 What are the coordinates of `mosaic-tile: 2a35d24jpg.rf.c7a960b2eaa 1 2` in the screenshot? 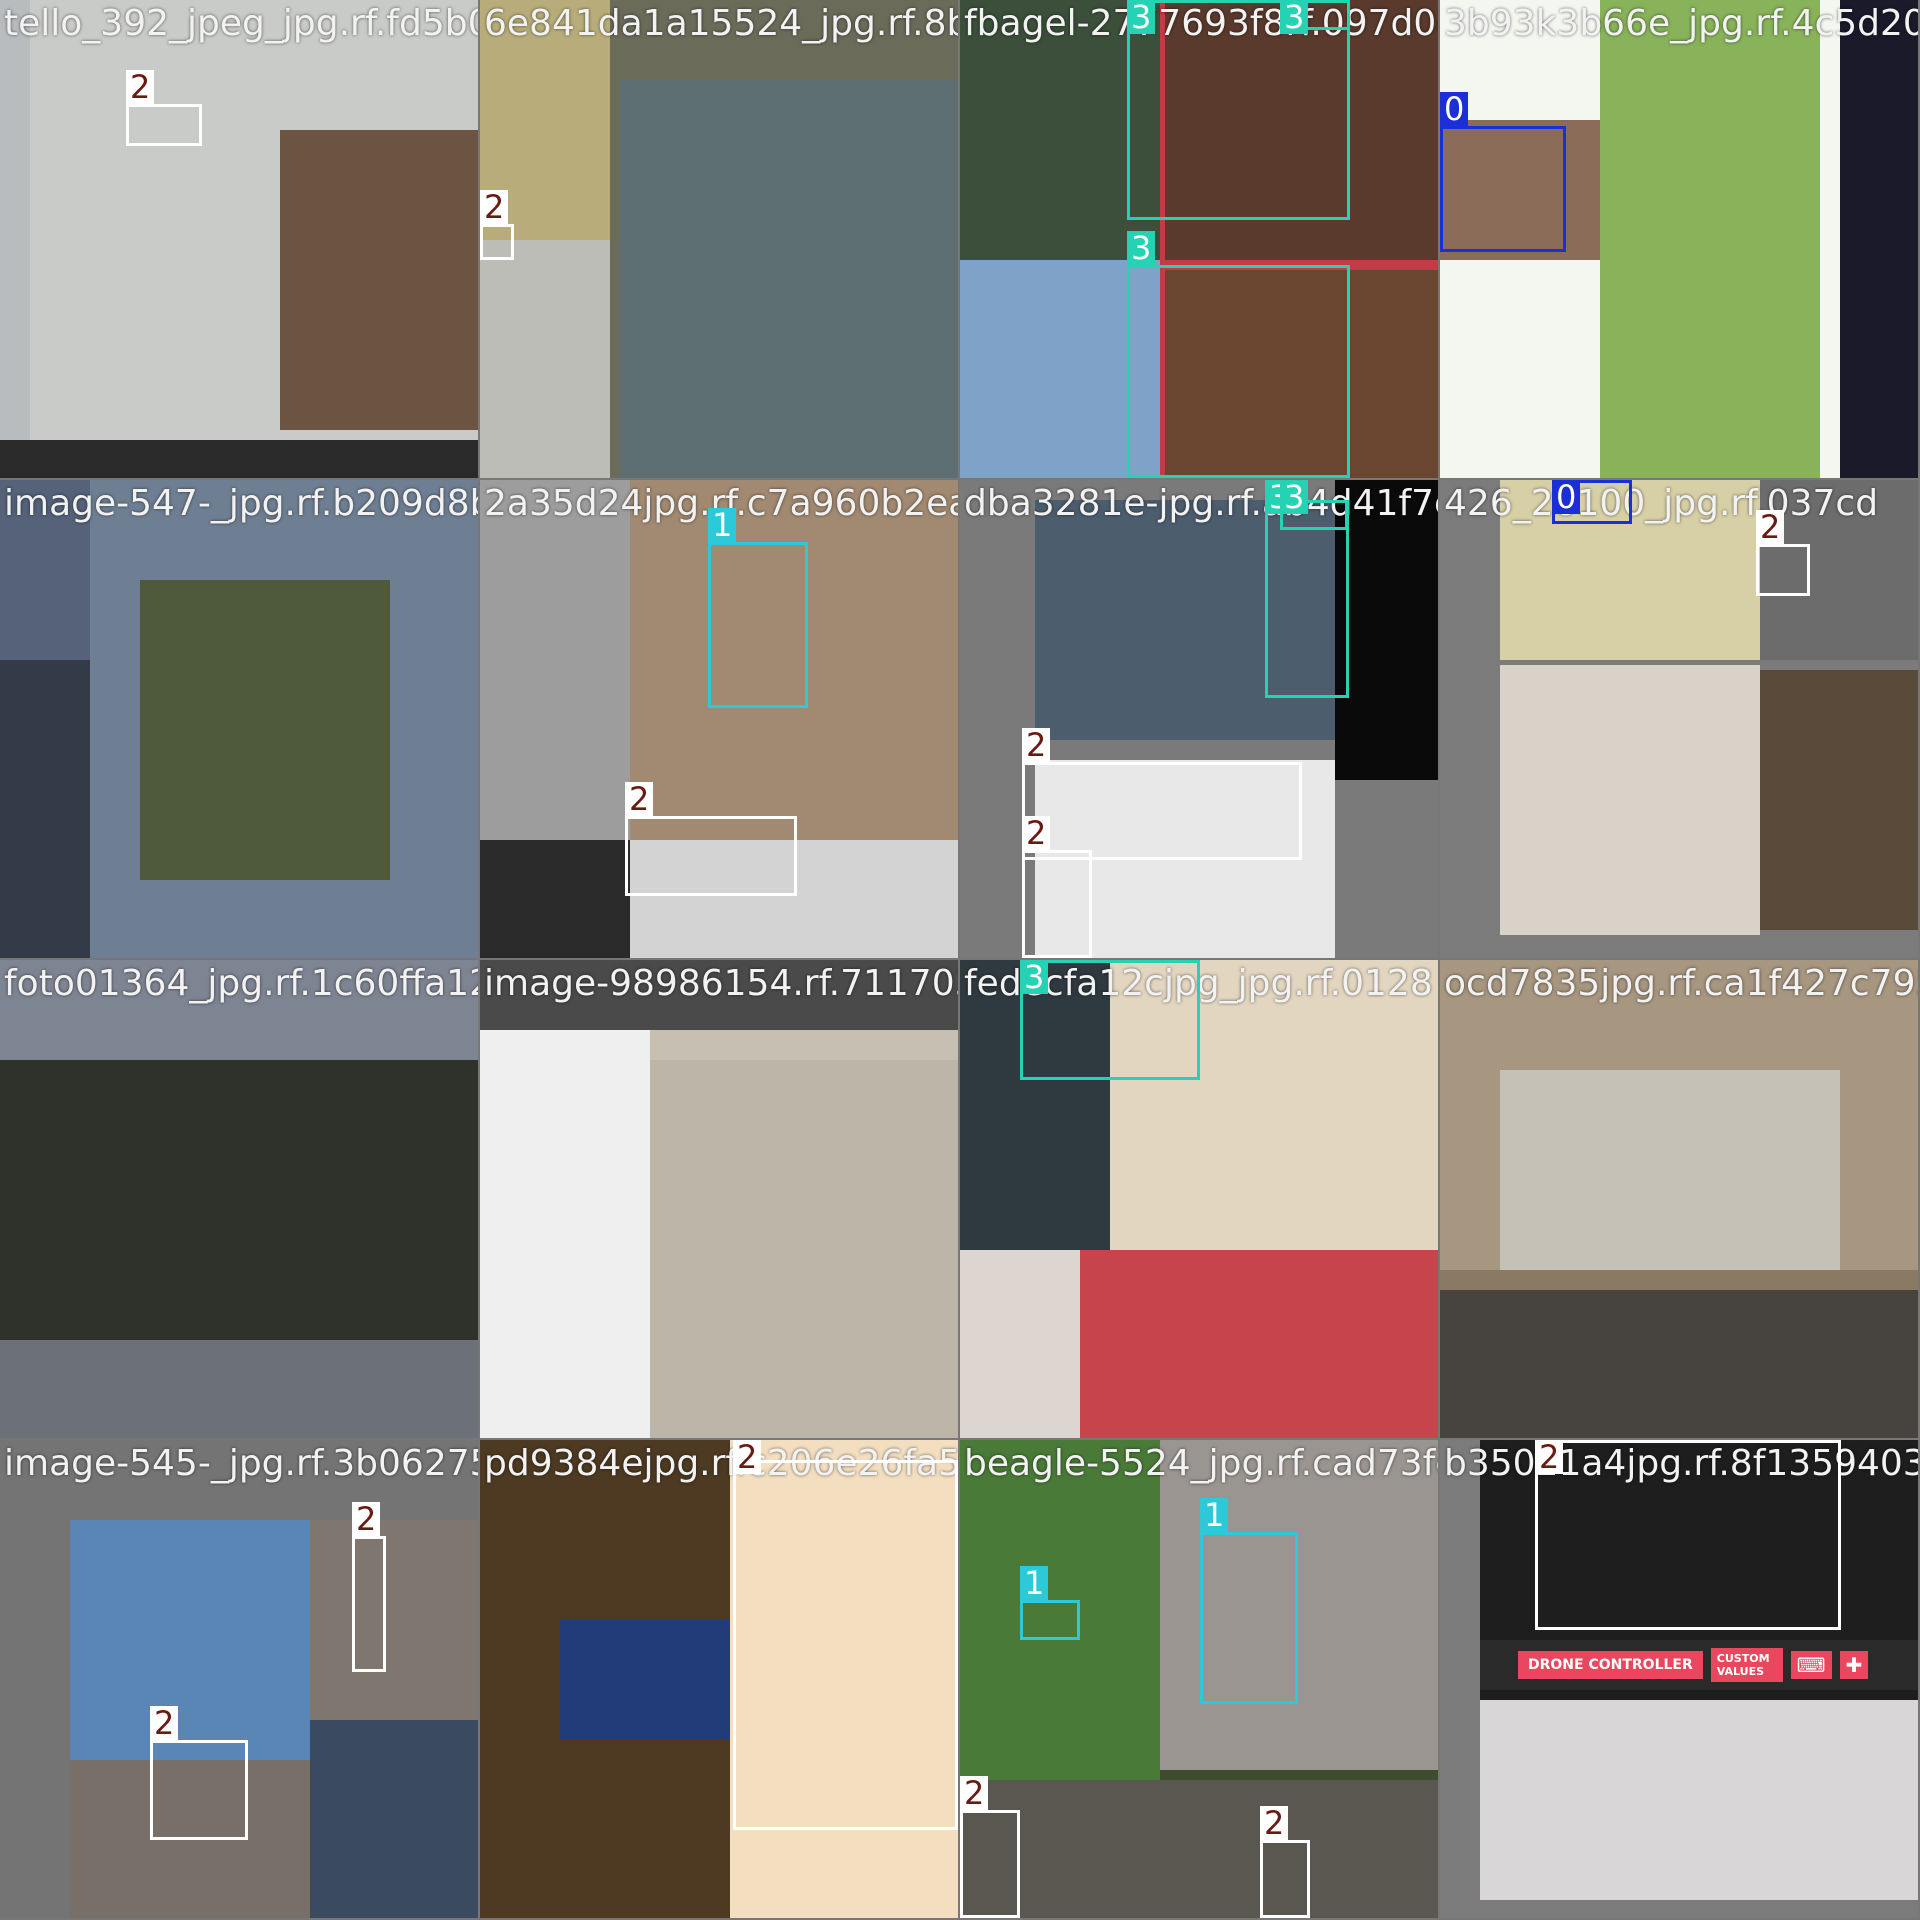 It's located at (719, 719).